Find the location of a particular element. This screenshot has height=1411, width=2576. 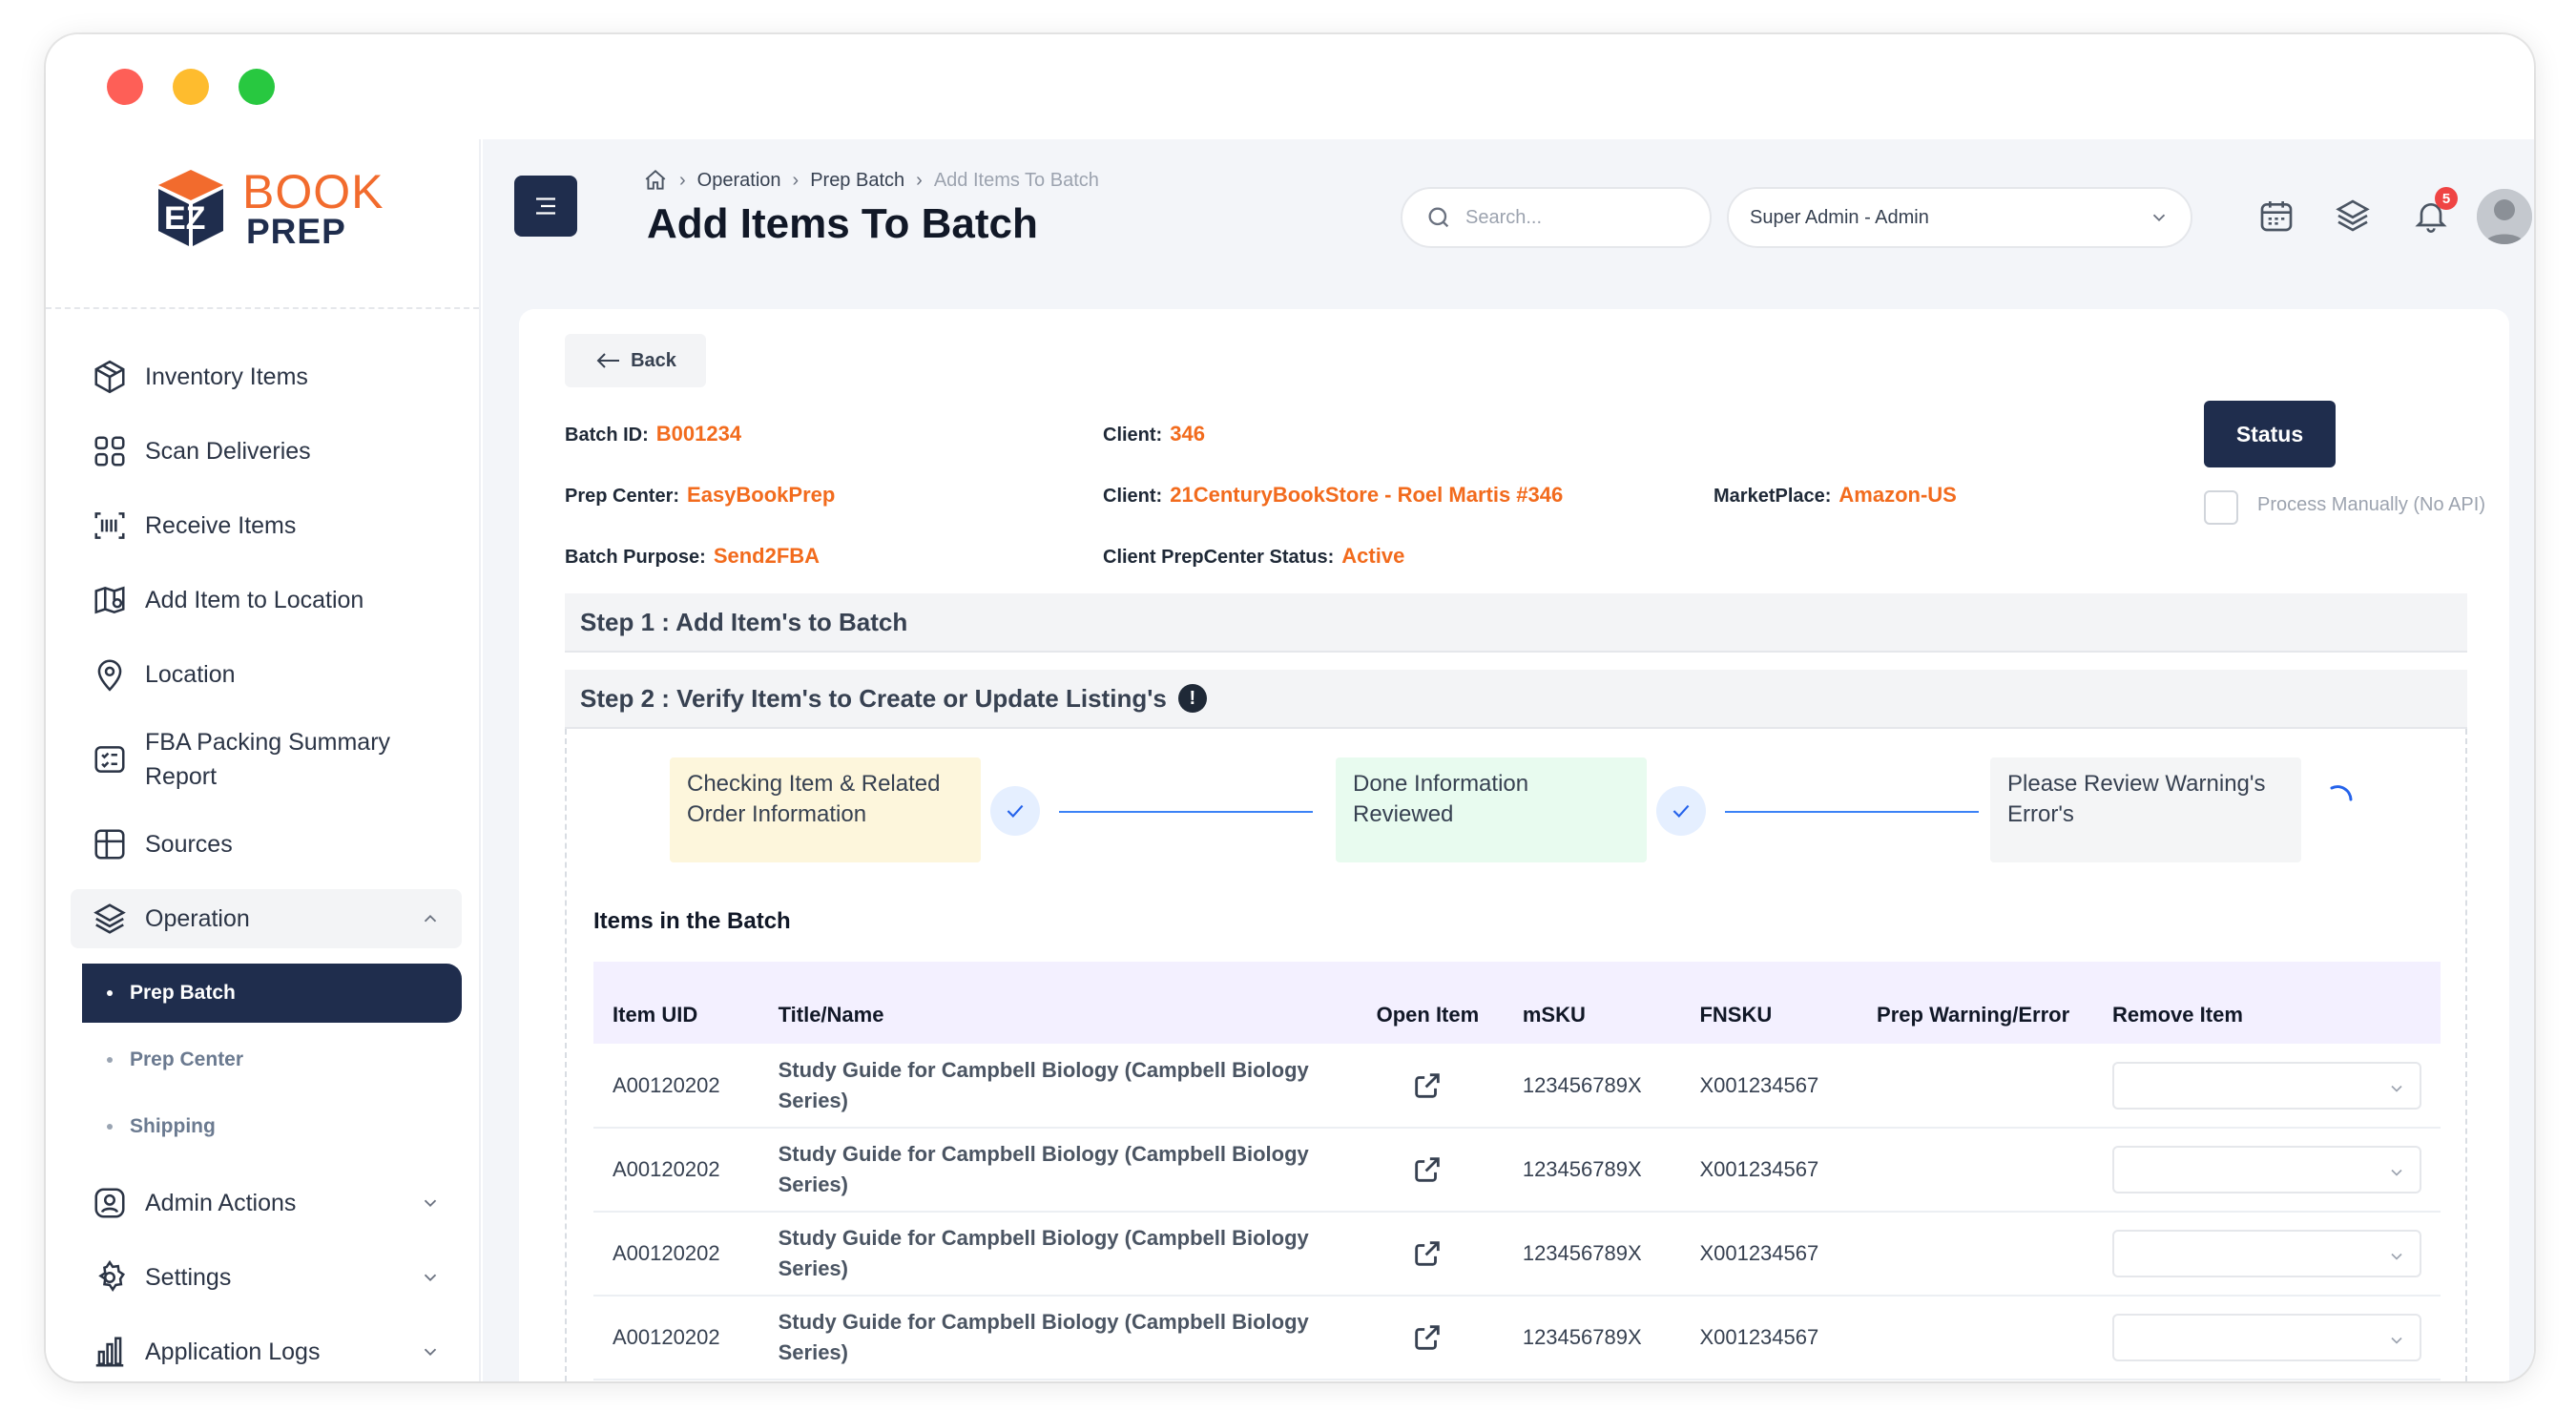

sidebar-item-fba-packing-summary-report: FBA Packing Summary Report is located at coordinates (266, 759).